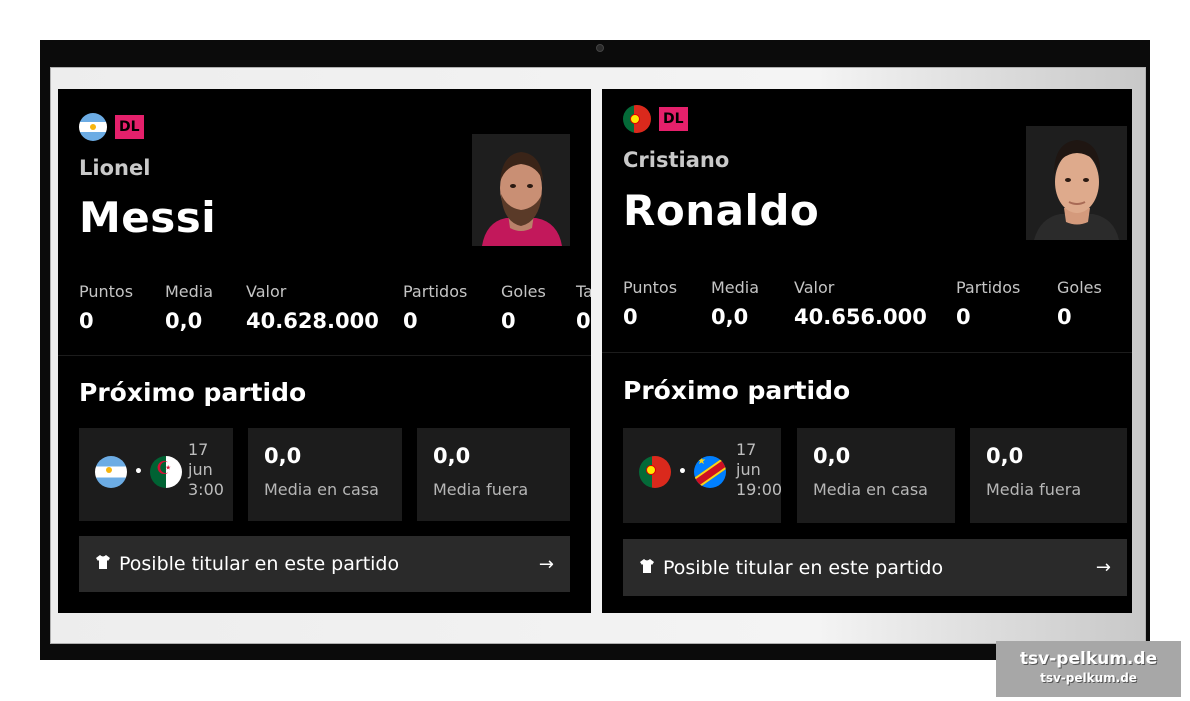  What do you see at coordinates (759, 489) in the screenshot?
I see `match-time: 19:00` at bounding box center [759, 489].